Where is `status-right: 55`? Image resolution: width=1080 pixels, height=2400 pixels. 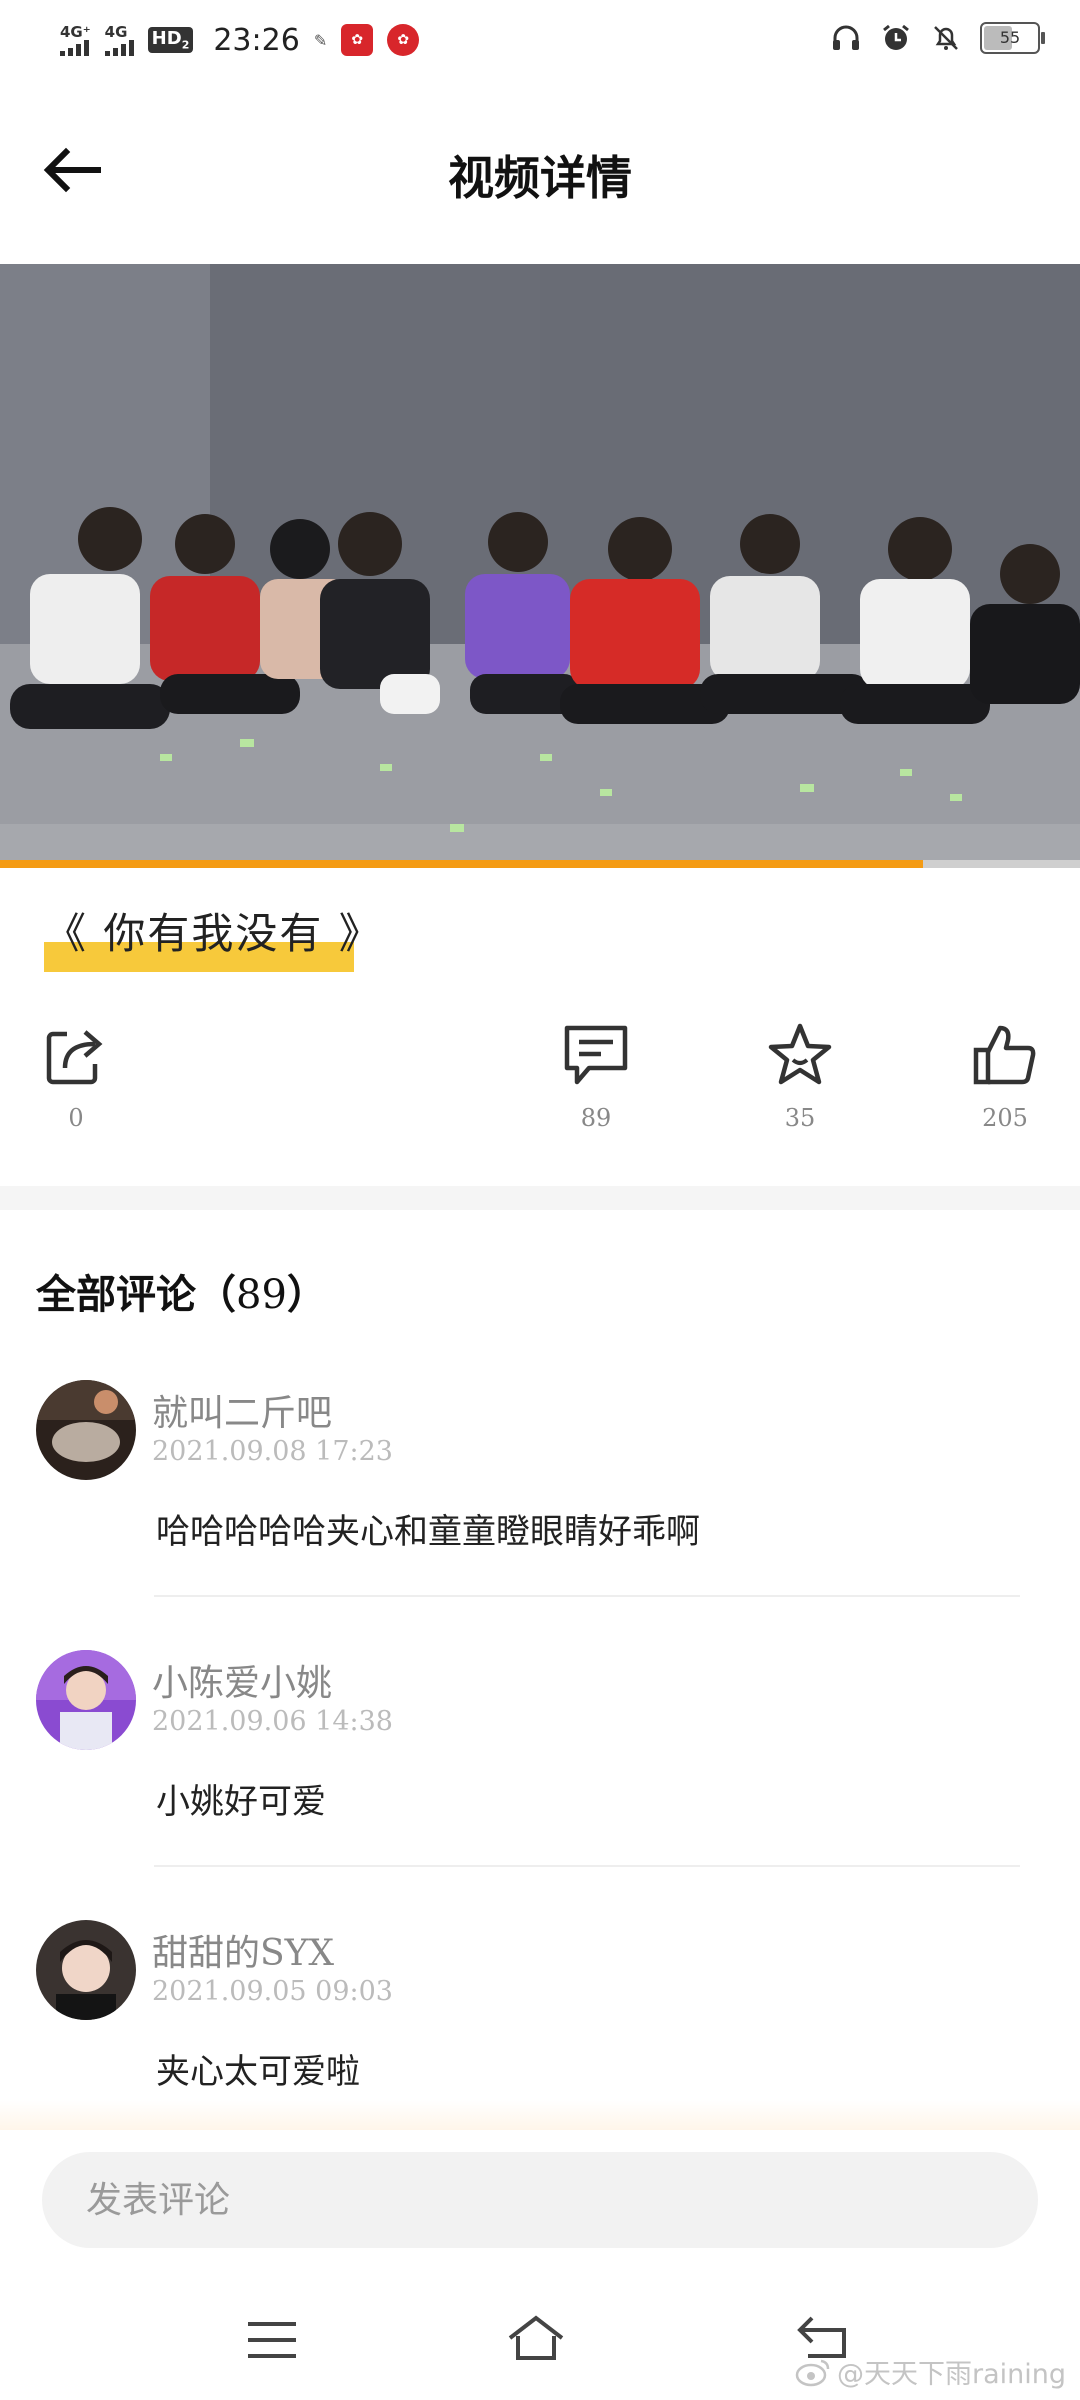
status-right: 55 is located at coordinates (937, 38).